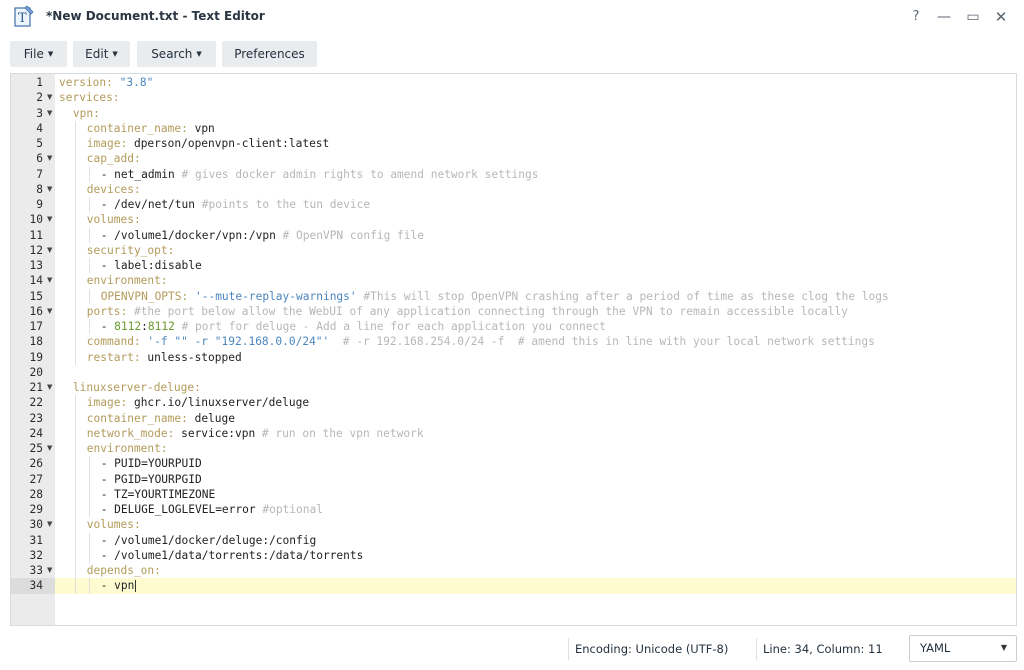 The width and height of the screenshot is (1024, 670). I want to click on syntax-mode-value: YAML, so click(935, 648).